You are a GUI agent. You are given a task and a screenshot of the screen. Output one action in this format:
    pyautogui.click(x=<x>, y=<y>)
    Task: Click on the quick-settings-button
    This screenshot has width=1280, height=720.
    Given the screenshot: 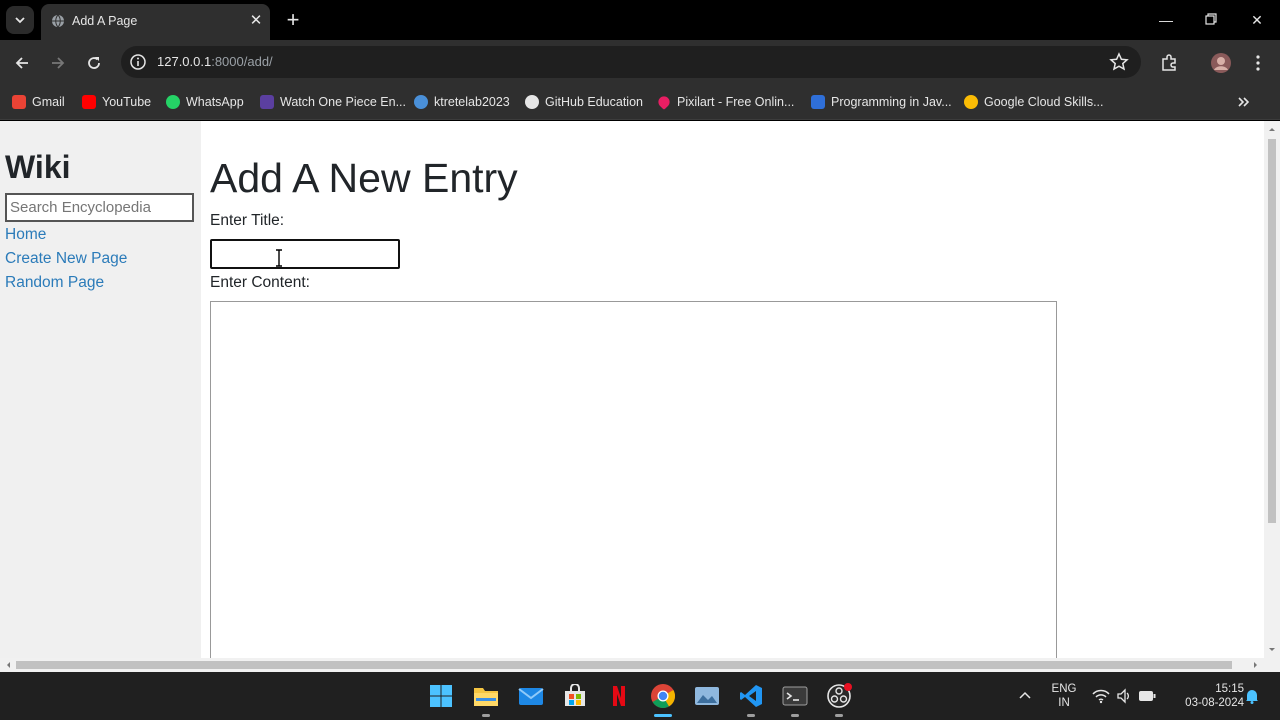 What is the action you would take?
    pyautogui.click(x=1124, y=696)
    